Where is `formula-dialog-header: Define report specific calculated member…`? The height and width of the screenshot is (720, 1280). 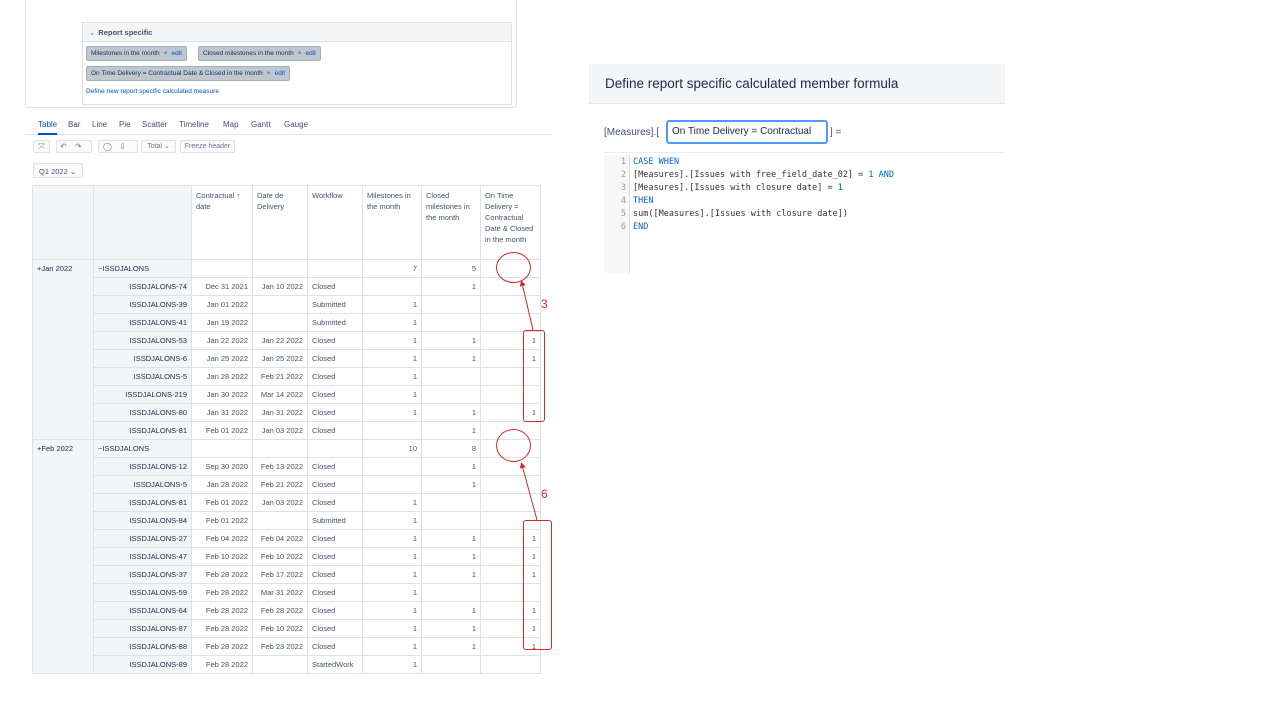 formula-dialog-header: Define report specific calculated member… is located at coordinates (797, 84).